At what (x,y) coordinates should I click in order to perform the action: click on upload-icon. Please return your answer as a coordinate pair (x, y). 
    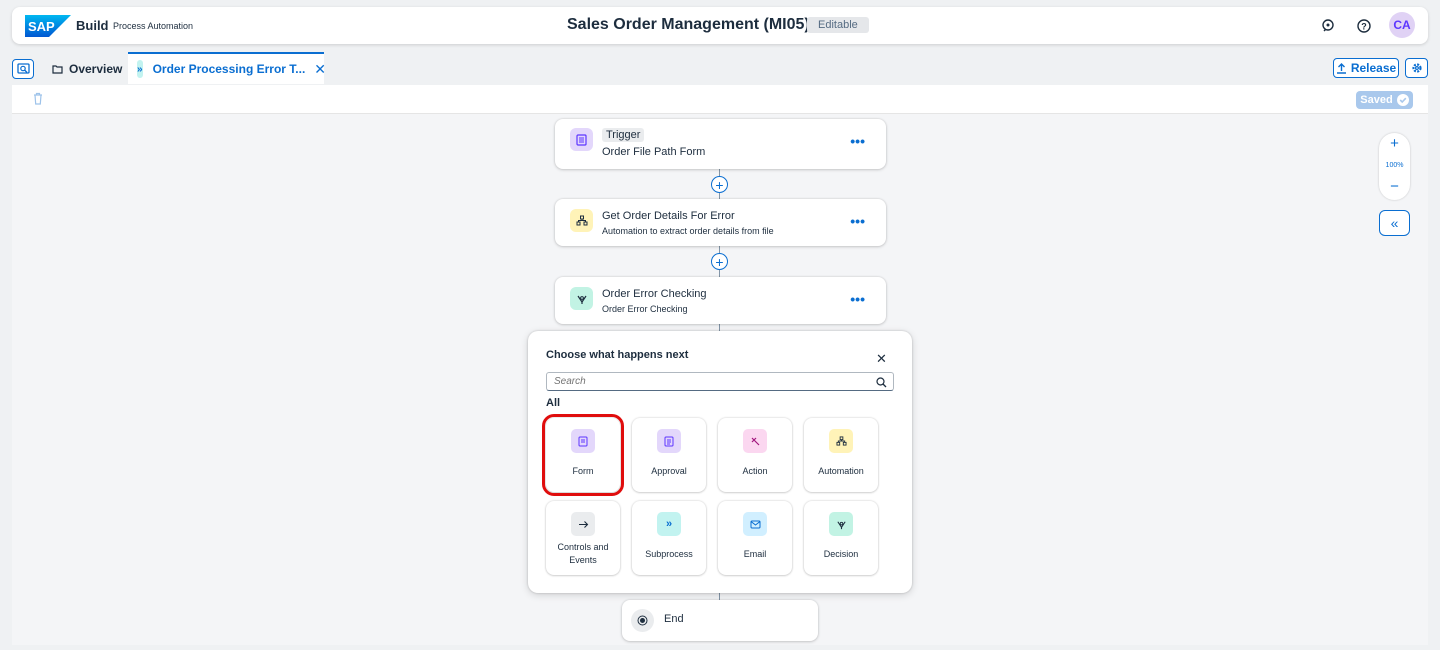
    Looking at the image, I should click on (1341, 68).